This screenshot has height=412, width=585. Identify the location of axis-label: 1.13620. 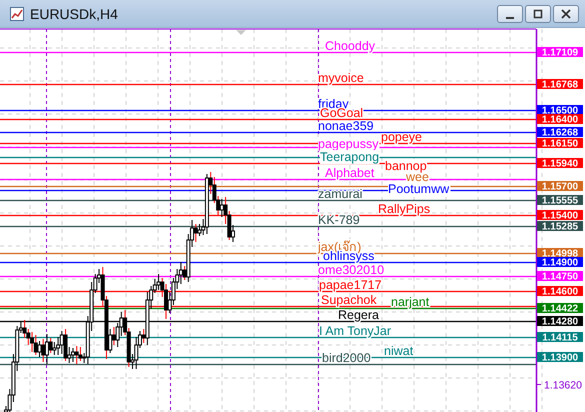
(563, 386).